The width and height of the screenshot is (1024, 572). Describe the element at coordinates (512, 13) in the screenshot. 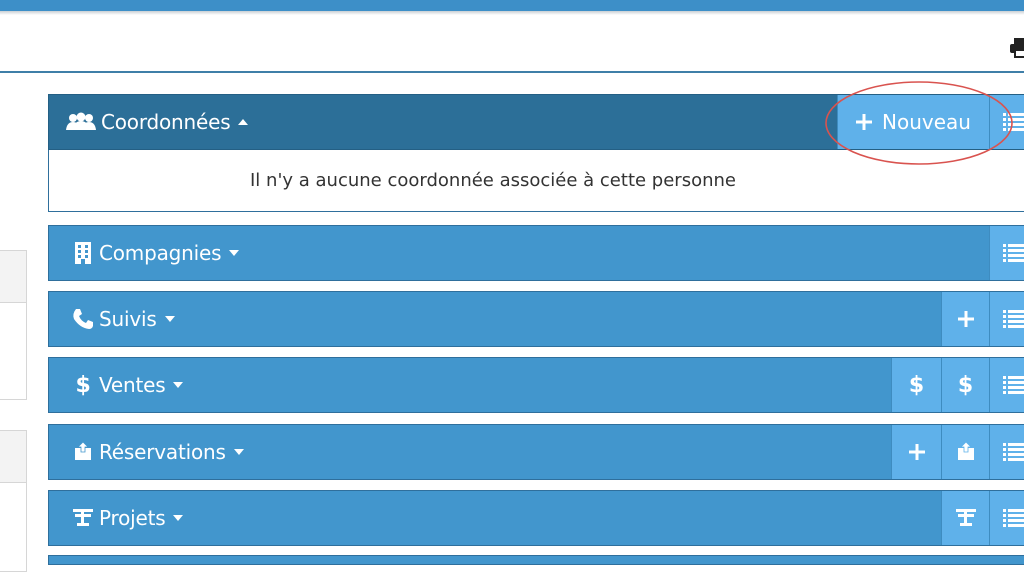

I see `top-bar-shadow` at that location.